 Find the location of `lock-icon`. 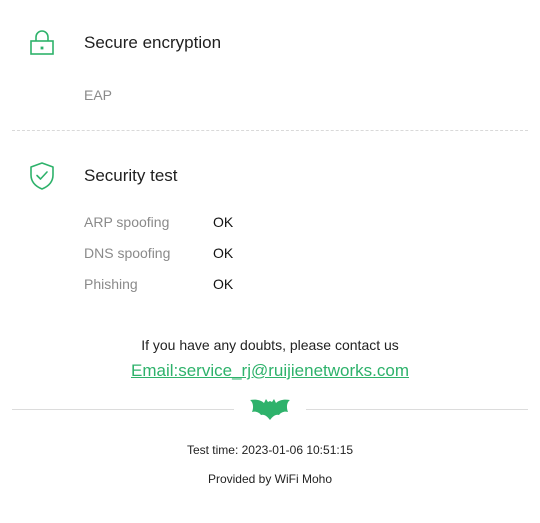

lock-icon is located at coordinates (42, 43).